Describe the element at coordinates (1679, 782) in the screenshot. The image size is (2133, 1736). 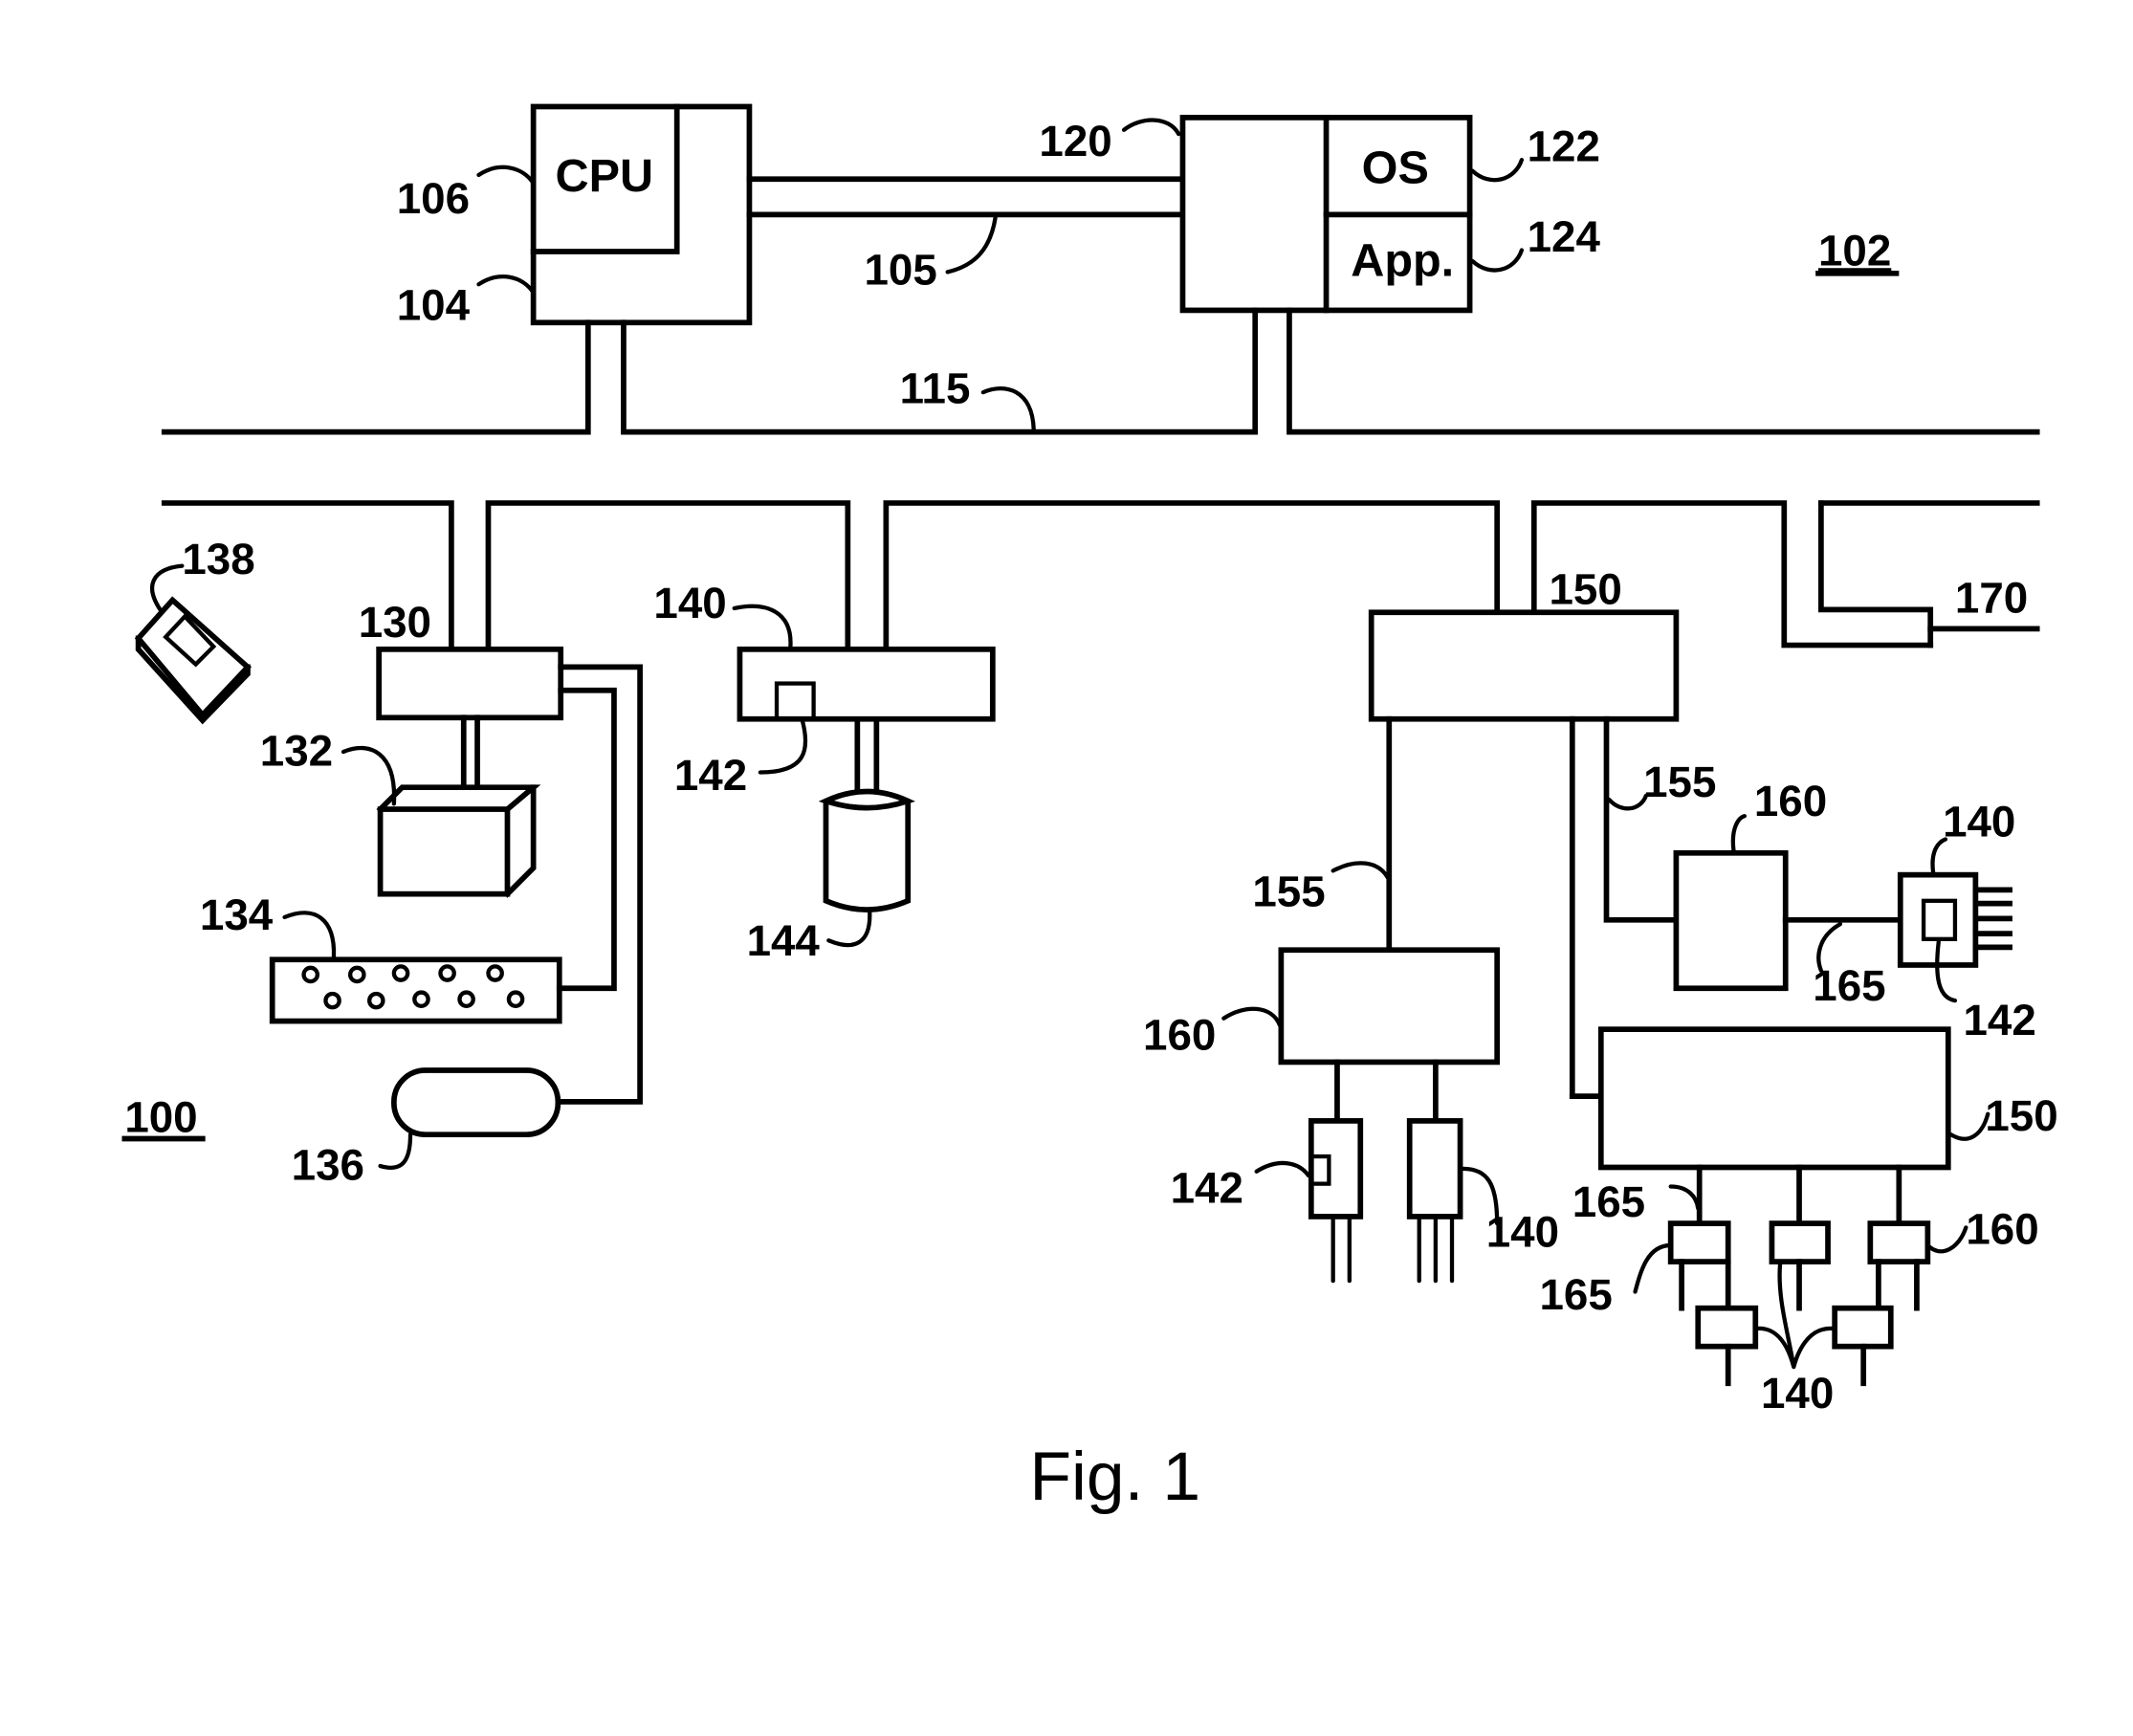
I see `ref-155-b: 155` at that location.